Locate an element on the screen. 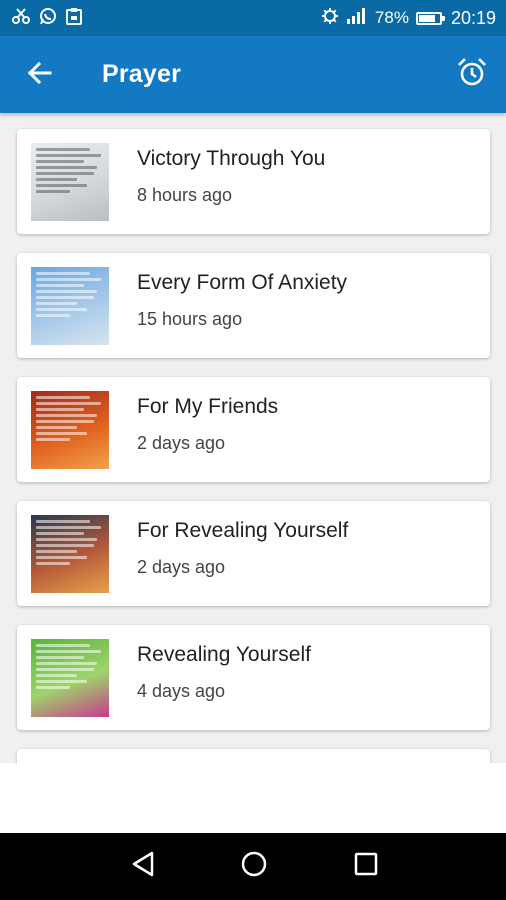 This screenshot has width=506, height=900. nav-back-button is located at coordinates (143, 866).